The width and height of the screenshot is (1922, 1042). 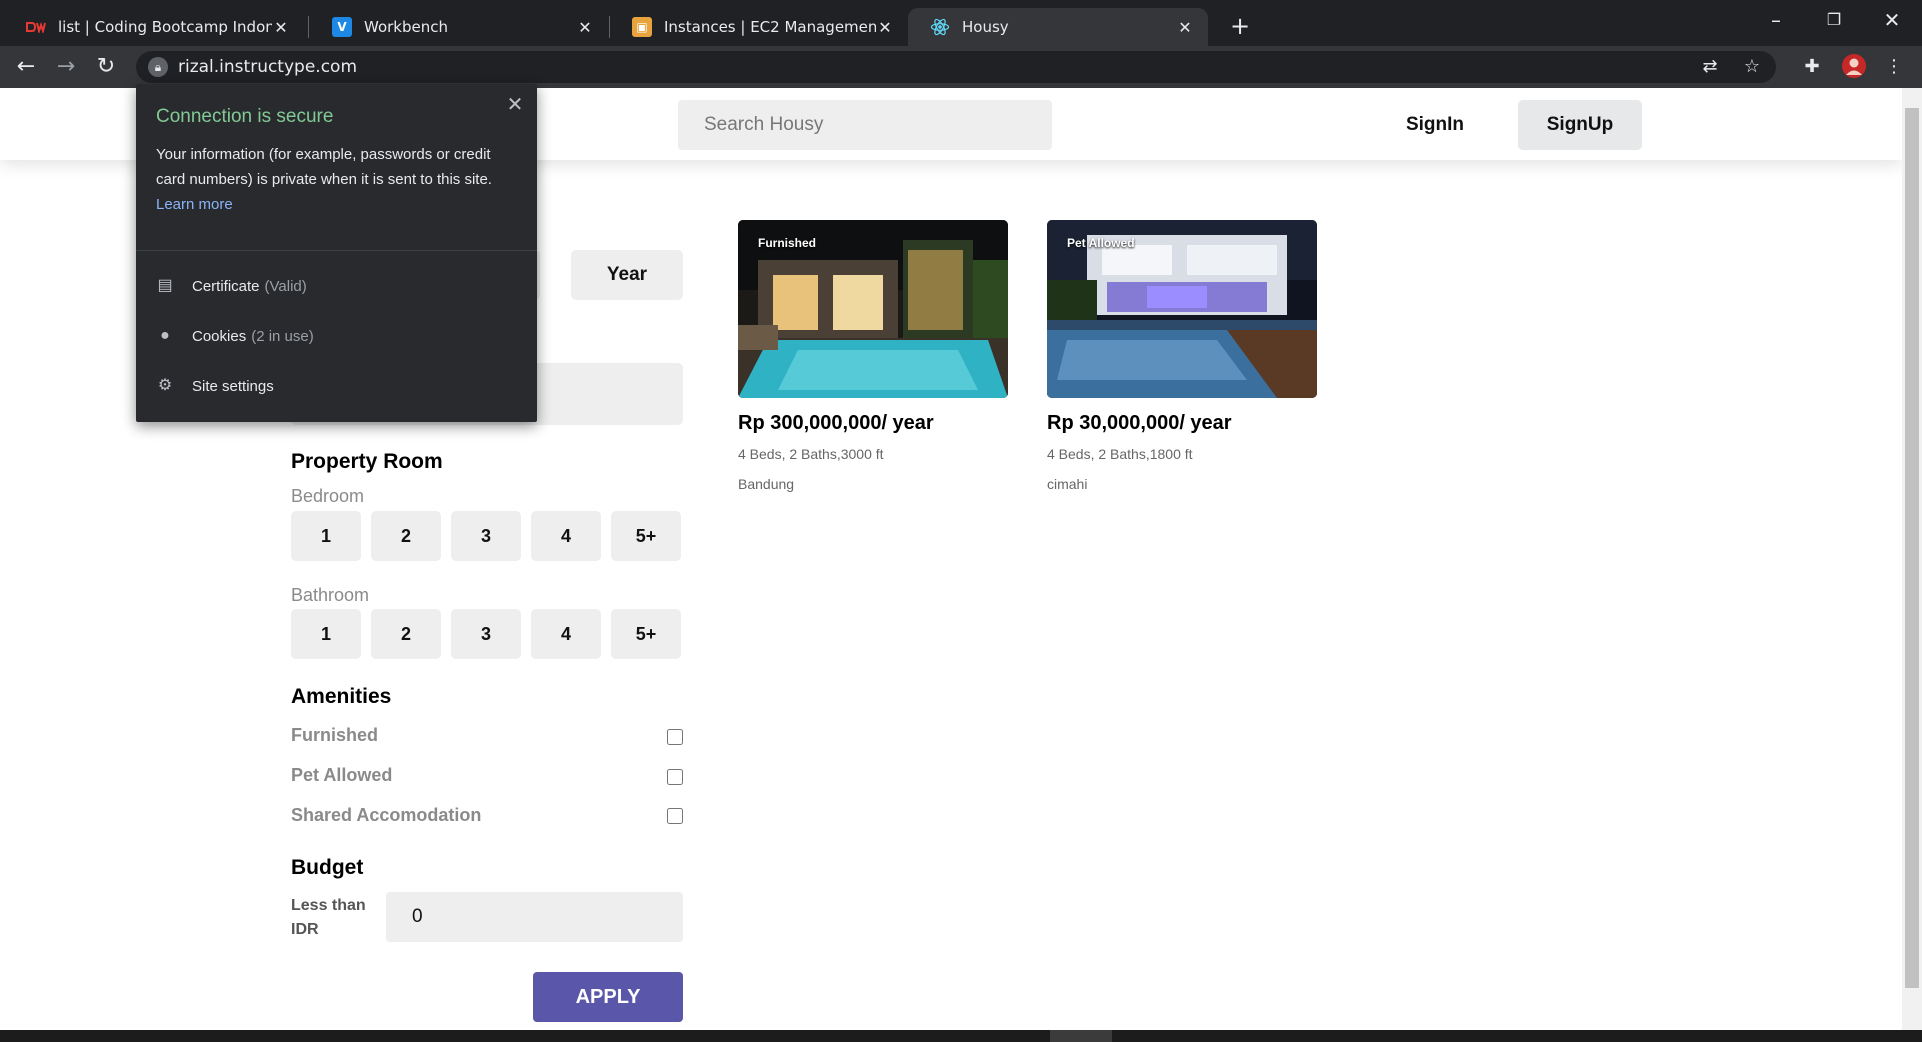 I want to click on tab-separator, so click(x=308, y=27).